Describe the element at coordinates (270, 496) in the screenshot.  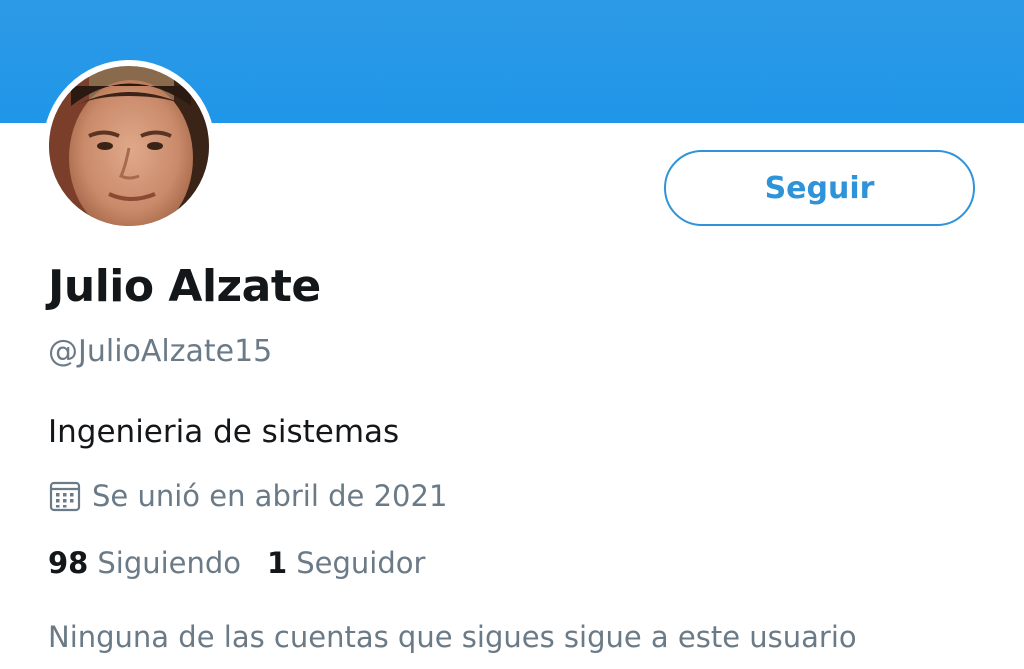
I see `join-date-text: Se unió en abril de 2021` at that location.